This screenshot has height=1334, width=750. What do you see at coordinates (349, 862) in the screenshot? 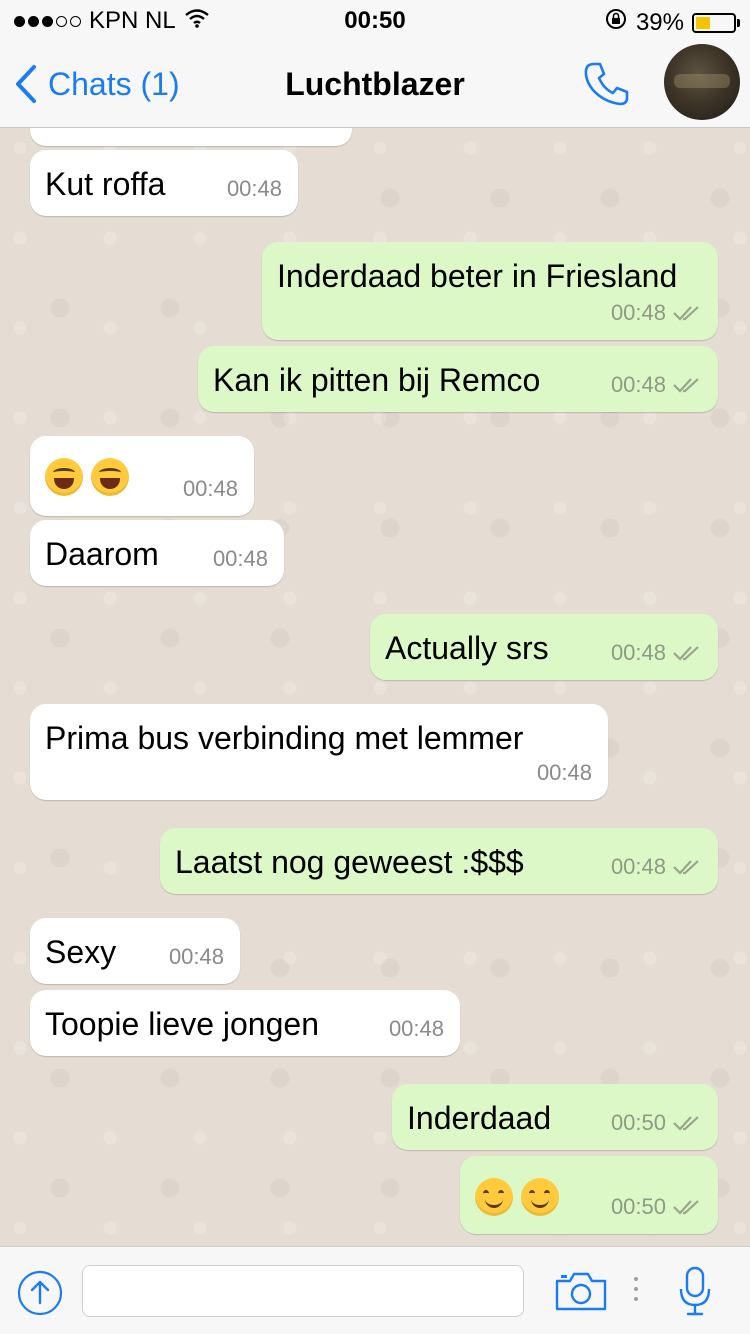
I see `message-text: Laatst nog geweest :$$$` at bounding box center [349, 862].